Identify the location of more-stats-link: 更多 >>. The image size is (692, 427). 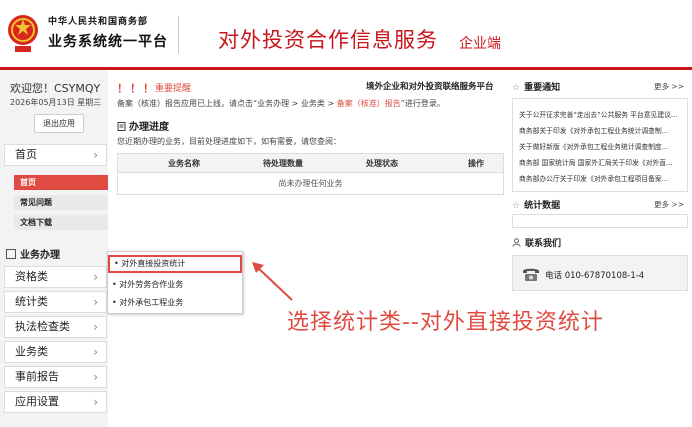
(669, 204).